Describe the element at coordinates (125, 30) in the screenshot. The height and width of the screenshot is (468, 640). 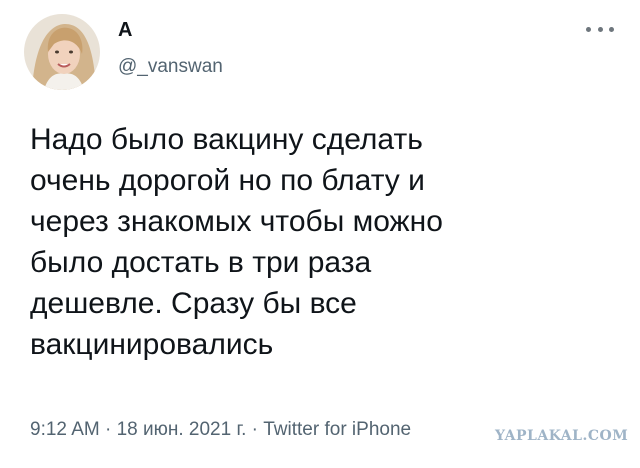
I see `display-name: A` at that location.